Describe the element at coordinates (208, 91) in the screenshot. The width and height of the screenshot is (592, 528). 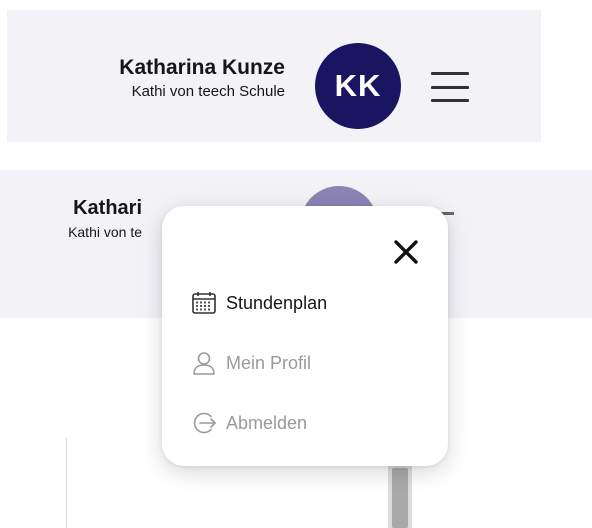
I see `user-school: Kathi von teech Schule` at that location.